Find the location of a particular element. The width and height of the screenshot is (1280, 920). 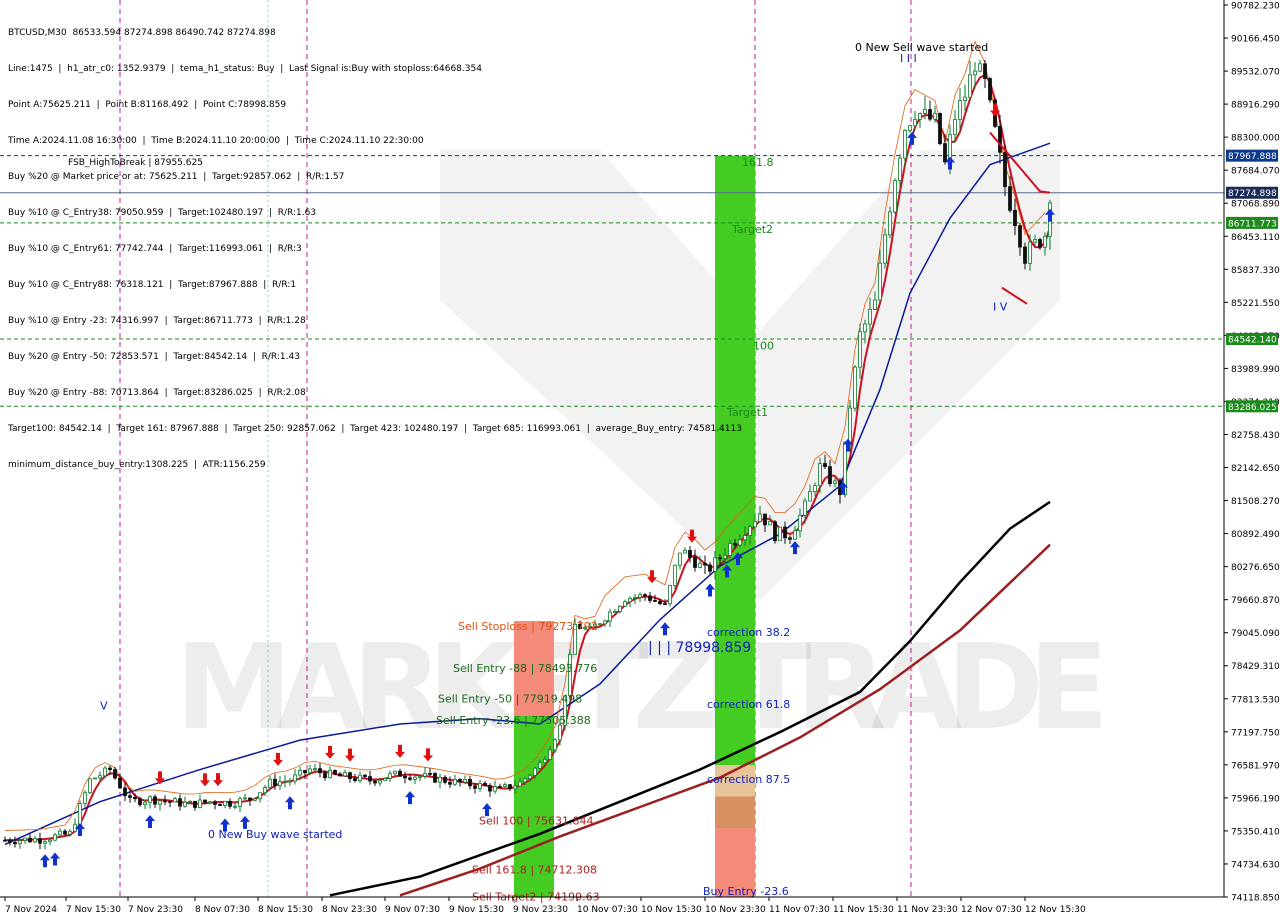

annotation-label: correction 38.2 is located at coordinates (748, 632).